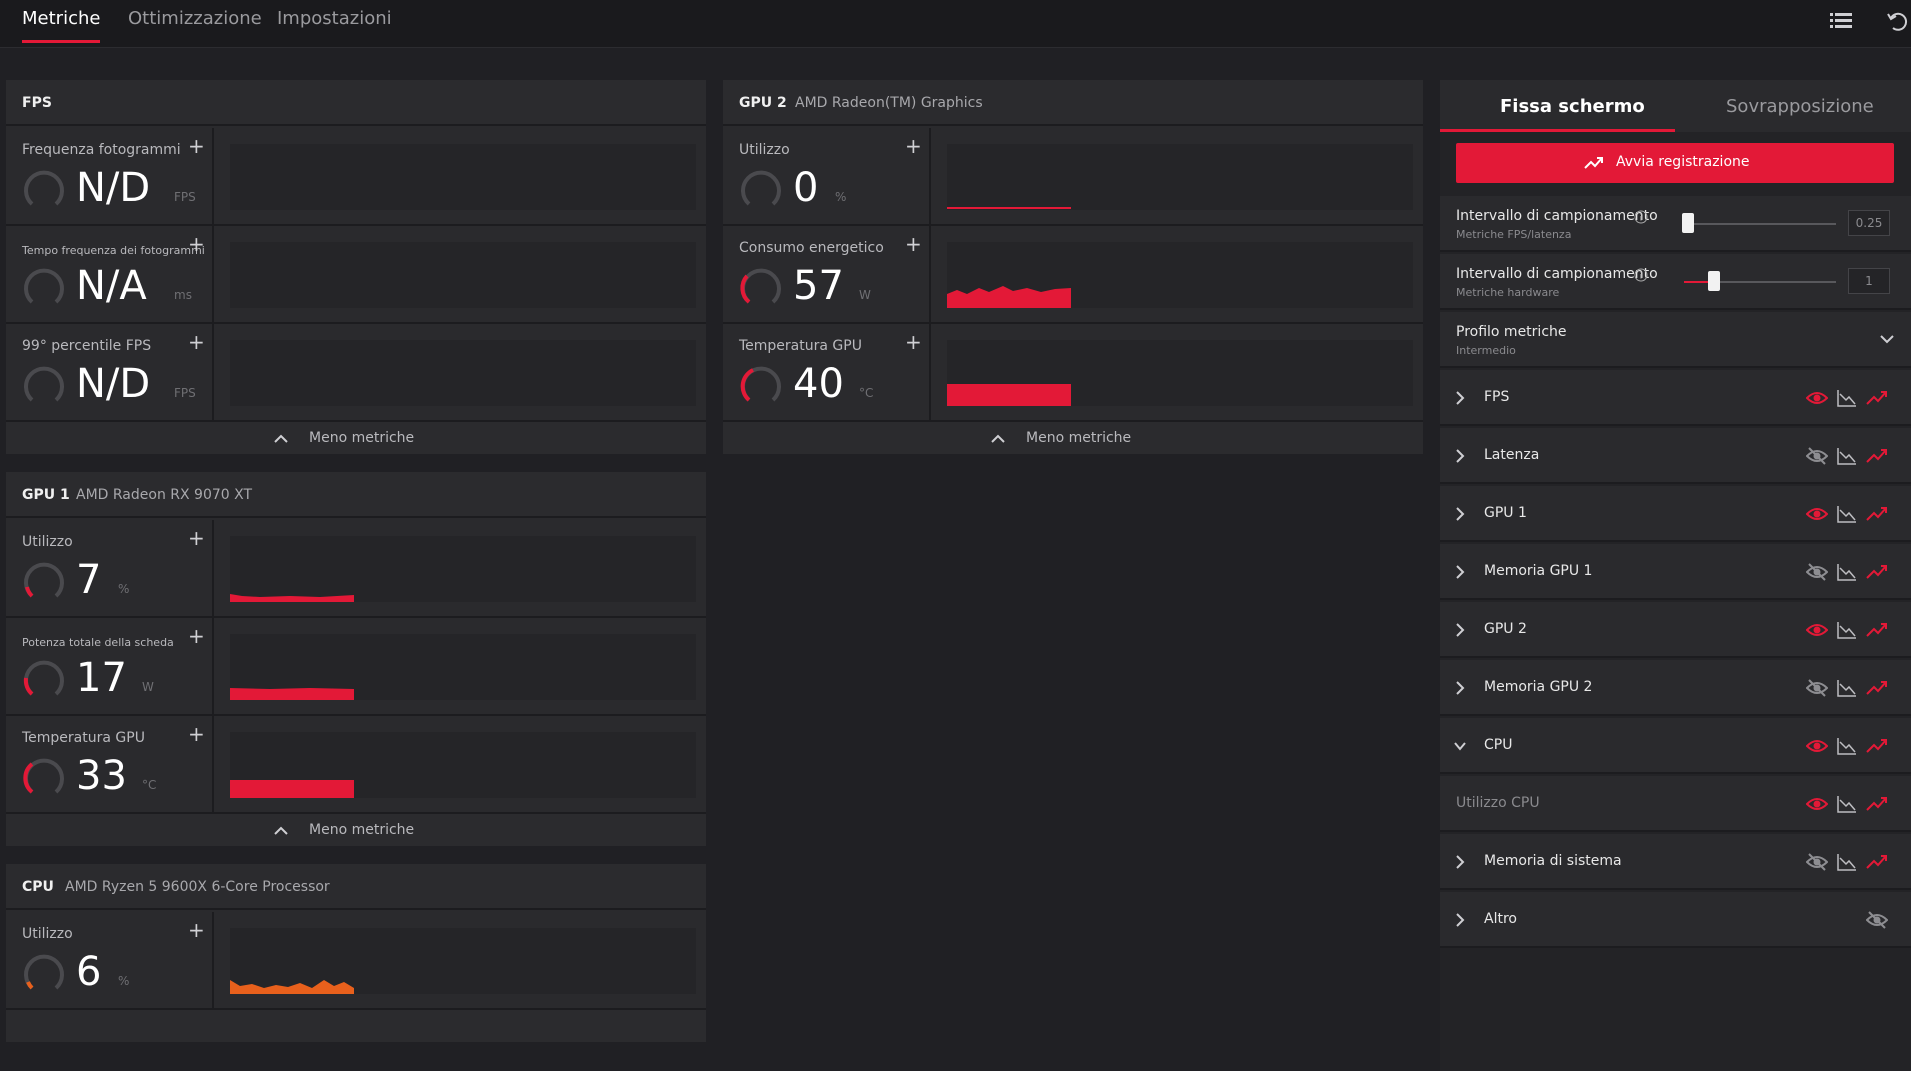 The image size is (1911, 1071). What do you see at coordinates (1675, 514) in the screenshot?
I see `category-gpu1: GPU 1` at bounding box center [1675, 514].